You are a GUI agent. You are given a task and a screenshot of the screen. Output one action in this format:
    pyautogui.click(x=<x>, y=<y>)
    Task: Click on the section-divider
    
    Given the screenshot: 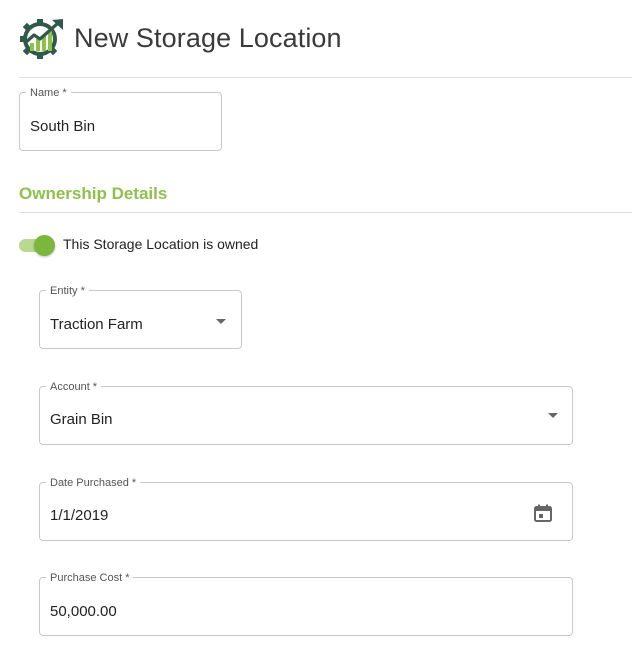 What is the action you would take?
    pyautogui.click(x=325, y=212)
    